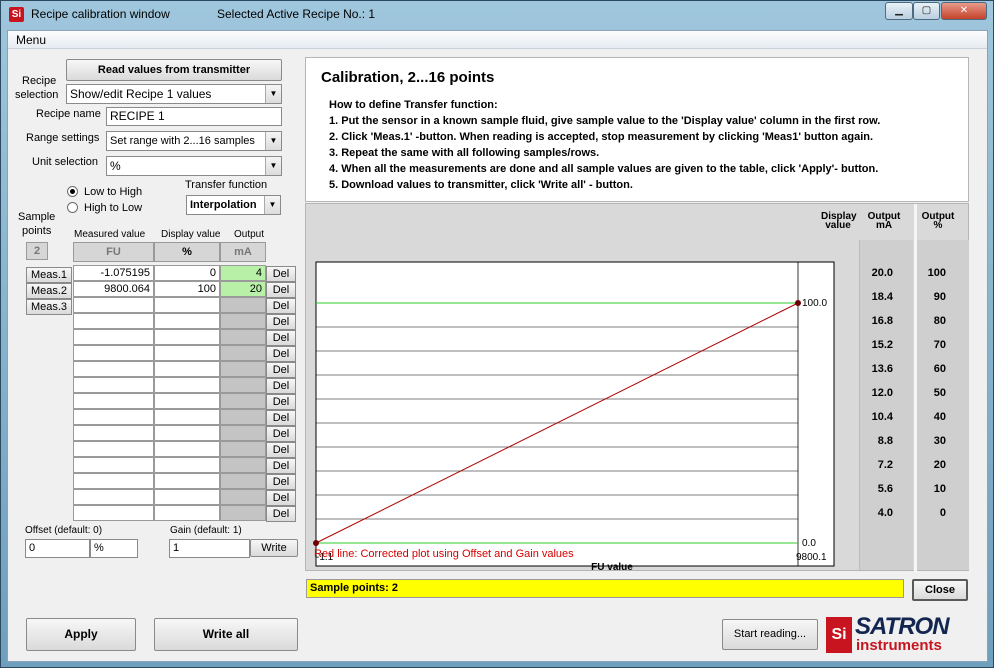 This screenshot has width=994, height=668. I want to click on recipe-name-input: RECIPE 1, so click(194, 116).